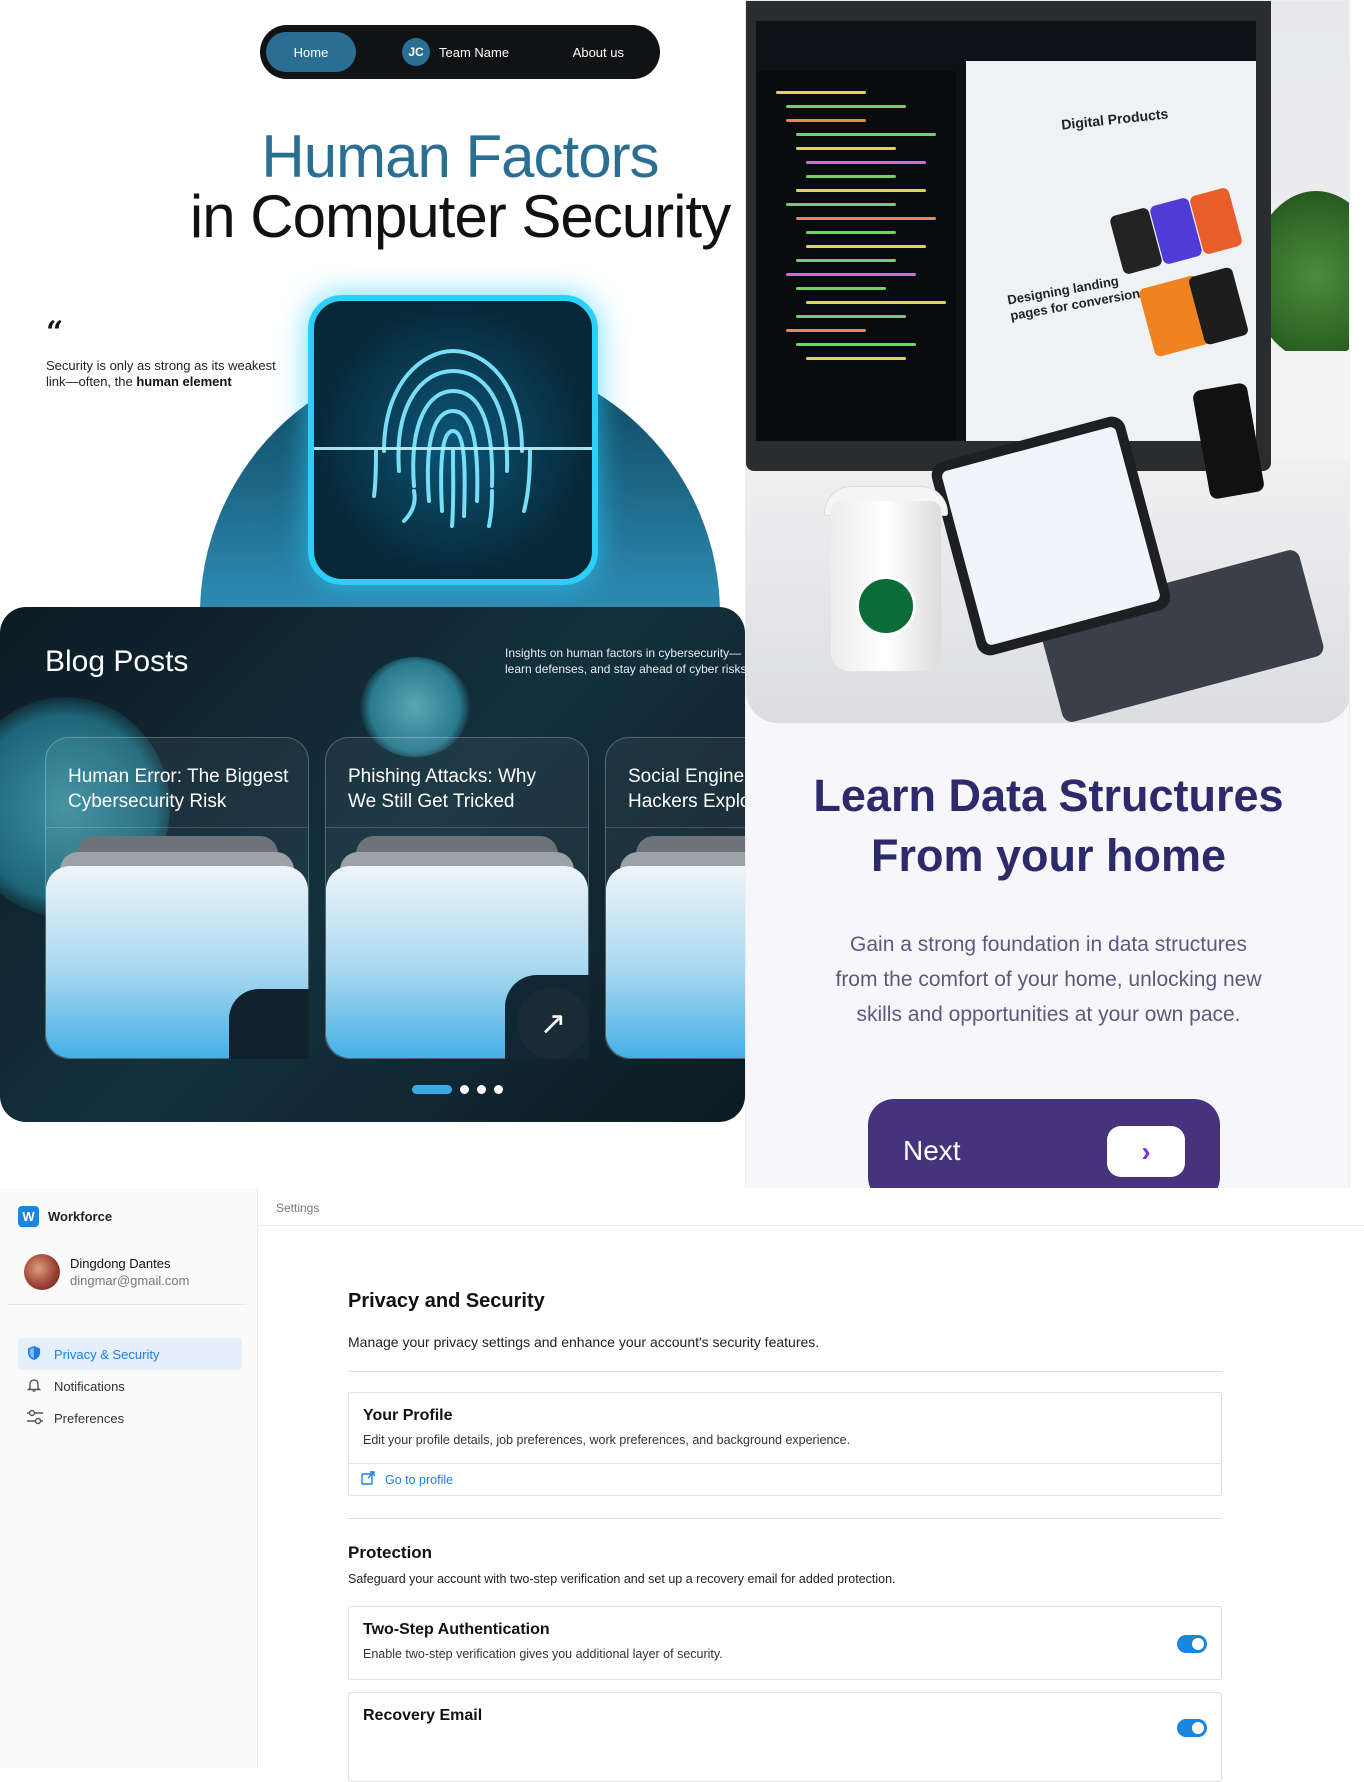 The image size is (1364, 1782). What do you see at coordinates (1073, 297) in the screenshot?
I see `web-preview-subtitle: Designing landing pages for conversion` at bounding box center [1073, 297].